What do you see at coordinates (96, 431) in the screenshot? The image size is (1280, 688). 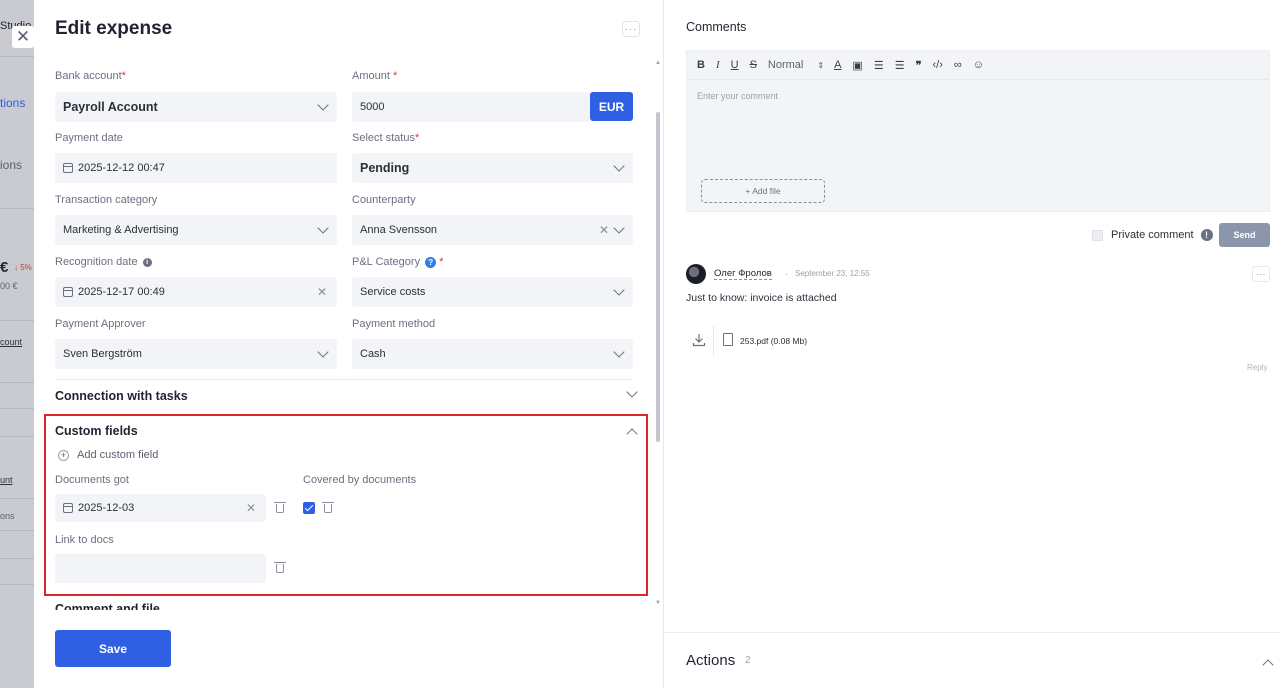 I see `custom-fields-header: Custom fields` at bounding box center [96, 431].